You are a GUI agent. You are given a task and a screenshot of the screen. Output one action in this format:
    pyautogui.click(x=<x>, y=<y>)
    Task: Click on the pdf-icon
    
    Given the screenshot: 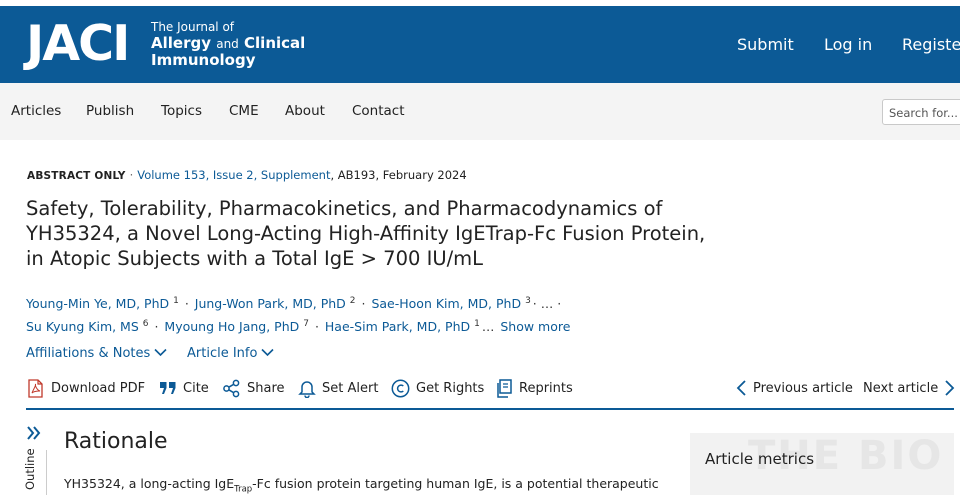 What is the action you would take?
    pyautogui.click(x=35, y=388)
    